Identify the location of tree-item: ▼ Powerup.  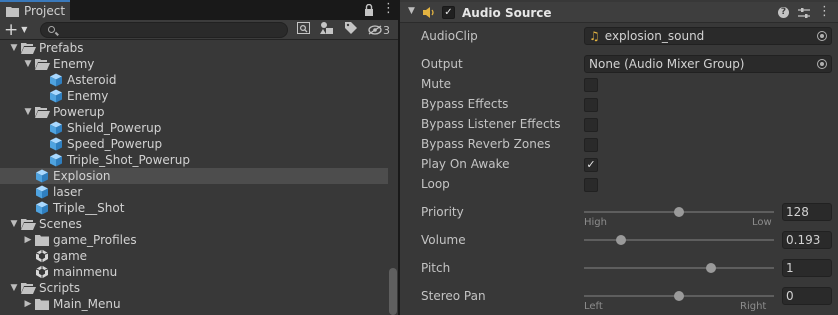
(194, 112).